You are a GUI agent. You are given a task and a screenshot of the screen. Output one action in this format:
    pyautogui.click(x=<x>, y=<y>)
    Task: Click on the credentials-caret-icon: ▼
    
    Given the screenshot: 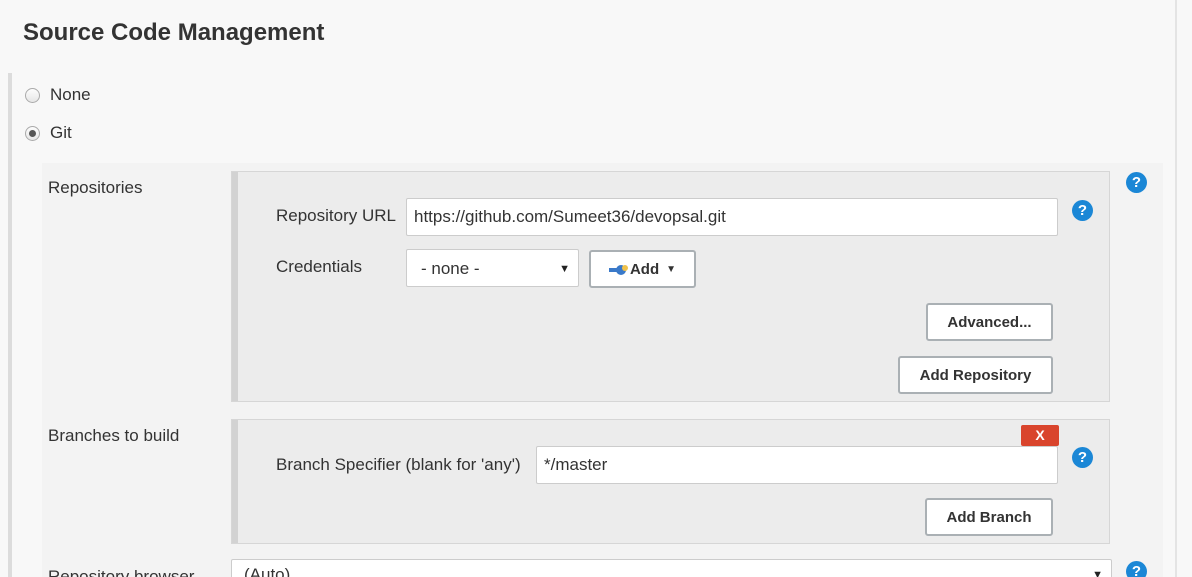 What is the action you would take?
    pyautogui.click(x=564, y=269)
    